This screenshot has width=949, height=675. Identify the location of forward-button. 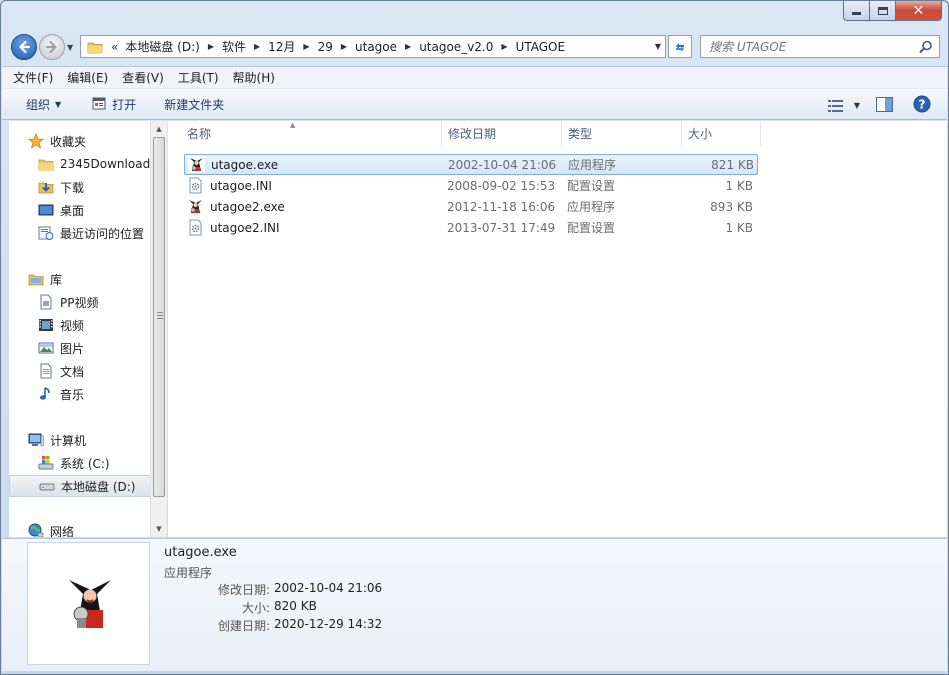
(52, 47).